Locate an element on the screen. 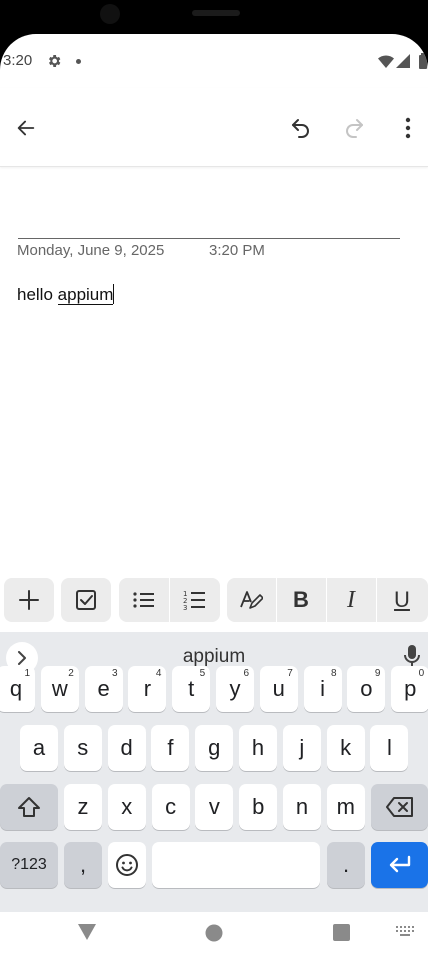 The width and height of the screenshot is (428, 956). shift-key is located at coordinates (29, 807).